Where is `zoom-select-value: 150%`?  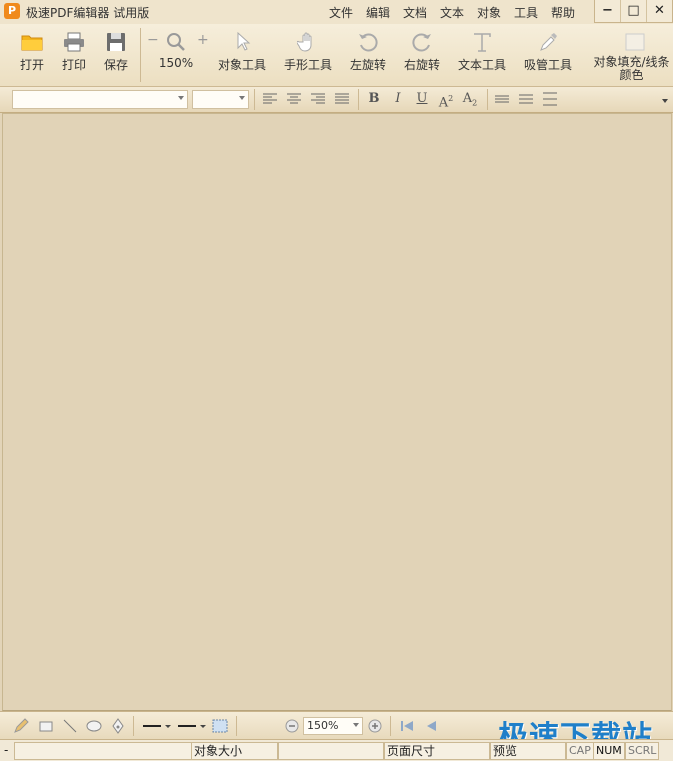
zoom-select-value: 150% is located at coordinates (323, 725).